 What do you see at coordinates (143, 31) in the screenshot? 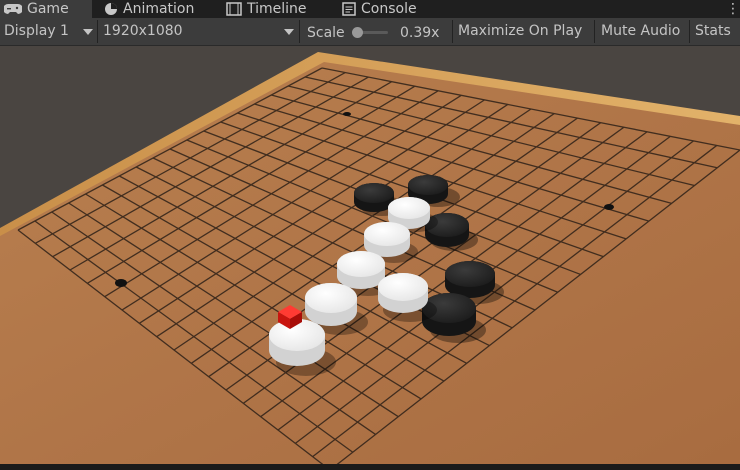
I see `resolution-dropdown: 1920x1080` at bounding box center [143, 31].